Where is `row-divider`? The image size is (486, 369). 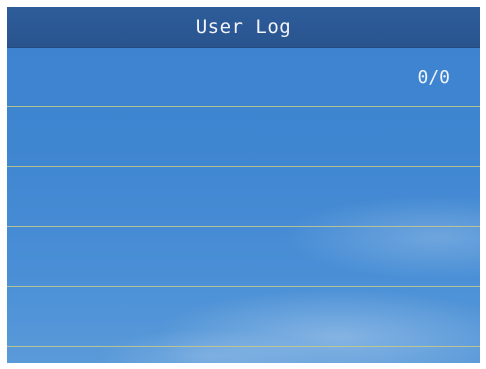
row-divider is located at coordinates (243, 346).